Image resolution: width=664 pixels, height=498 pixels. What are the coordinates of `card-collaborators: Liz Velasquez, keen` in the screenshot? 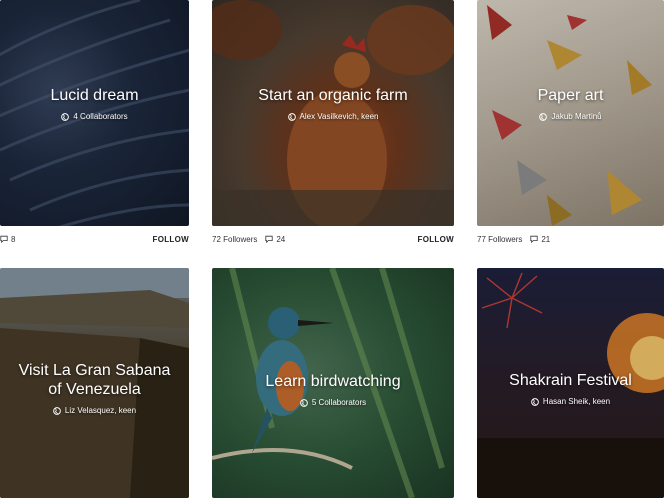 It's located at (94, 411).